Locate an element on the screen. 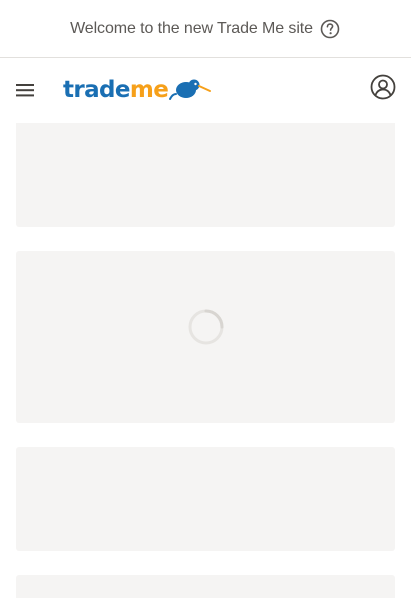  welcome-banner: Welcome to the new Trade Me site is located at coordinates (205, 29).